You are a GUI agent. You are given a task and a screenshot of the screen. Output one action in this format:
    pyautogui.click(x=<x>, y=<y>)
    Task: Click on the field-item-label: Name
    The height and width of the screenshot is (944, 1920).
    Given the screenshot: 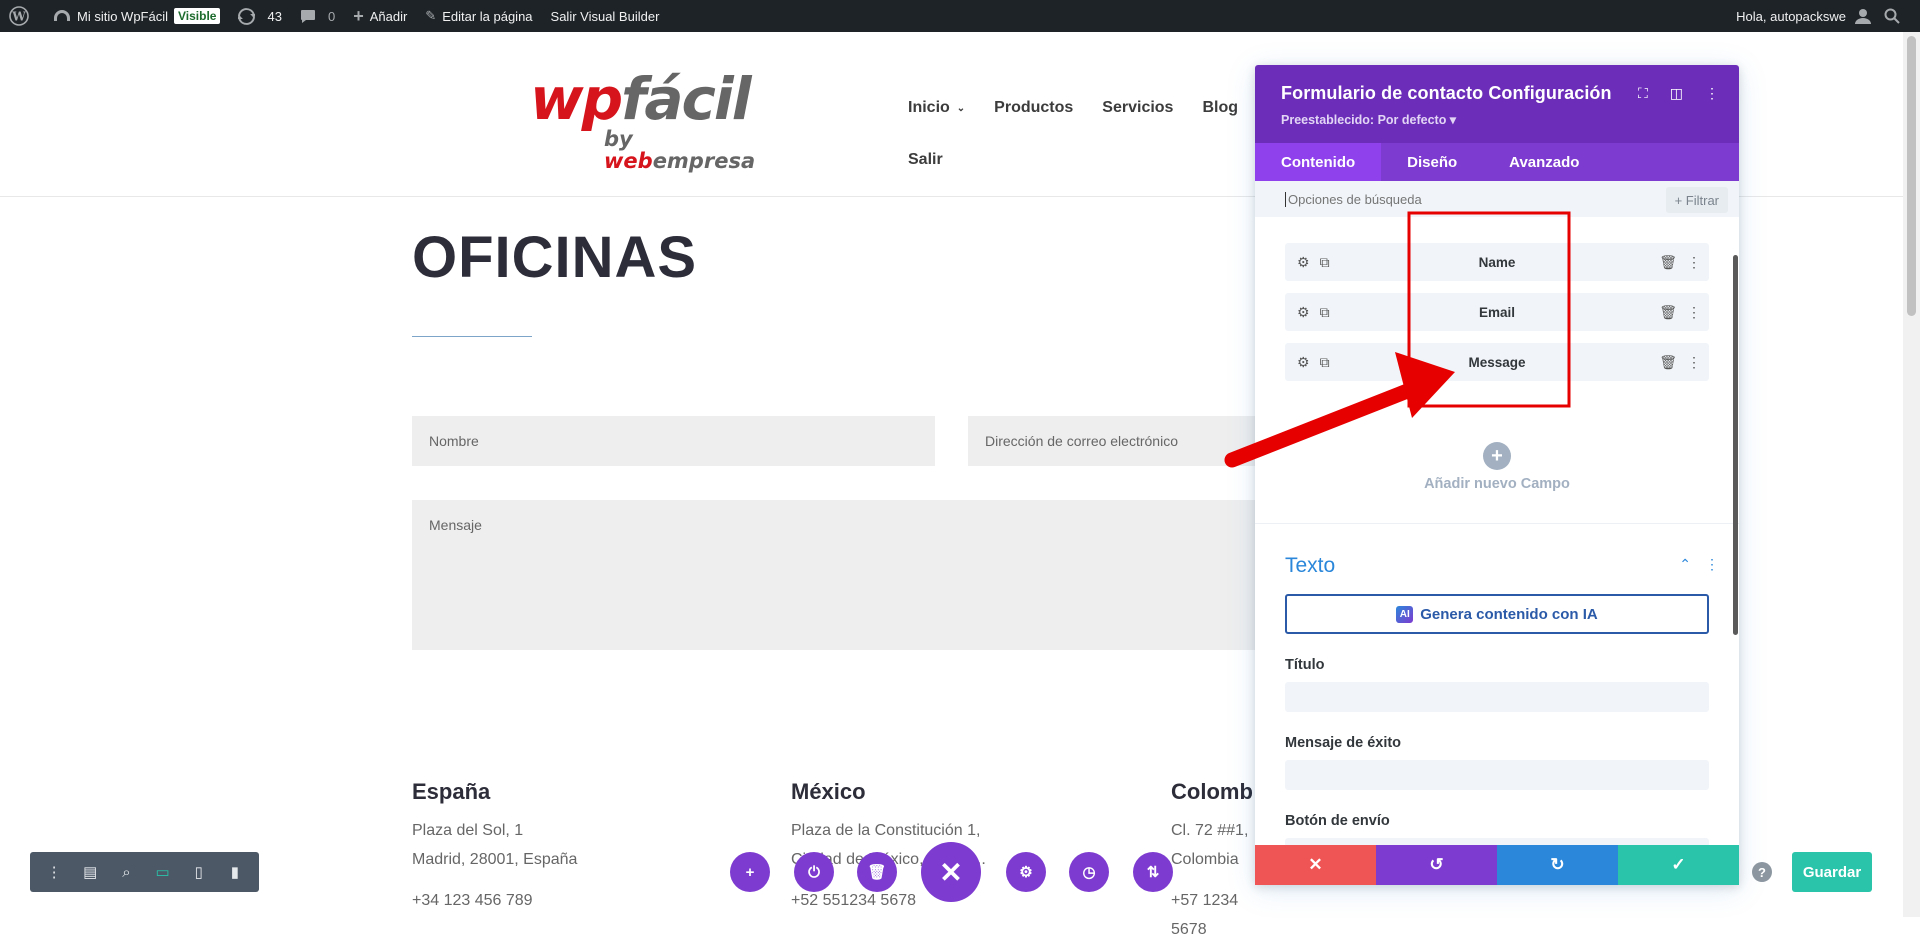 What is the action you would take?
    pyautogui.click(x=1497, y=262)
    